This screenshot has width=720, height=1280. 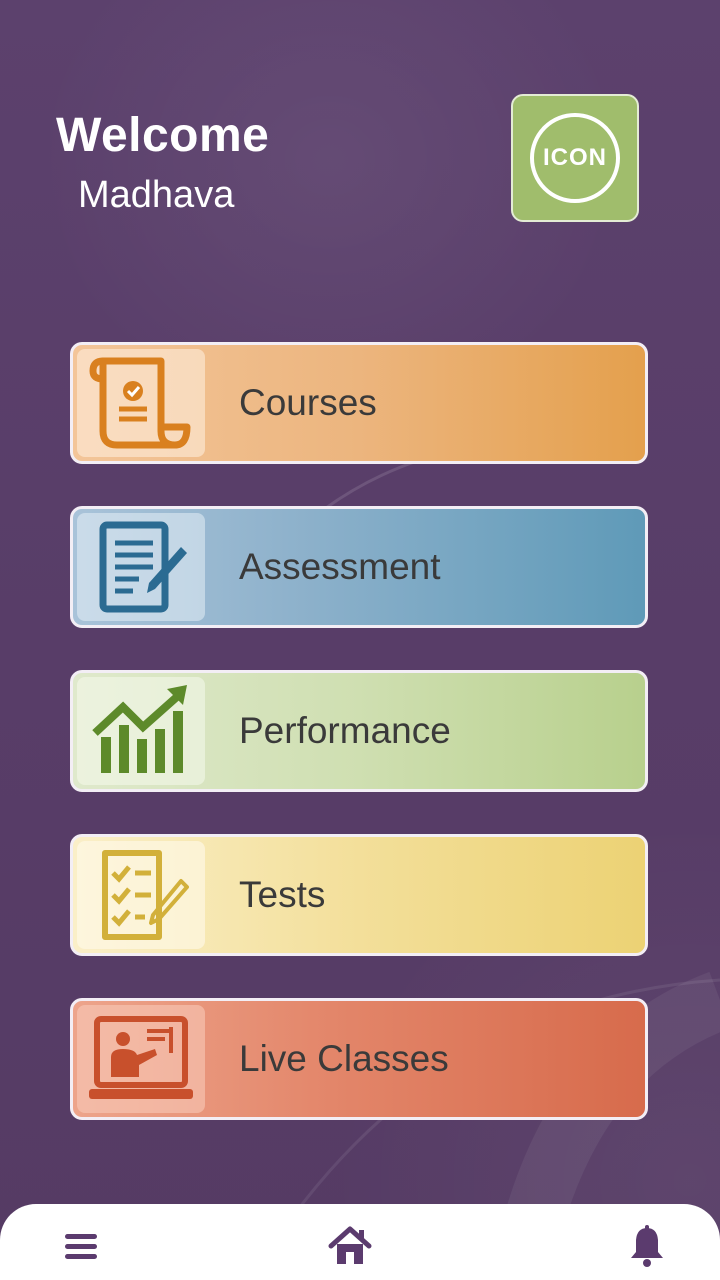 I want to click on menu-card-tests: Tests, so click(x=359, y=895).